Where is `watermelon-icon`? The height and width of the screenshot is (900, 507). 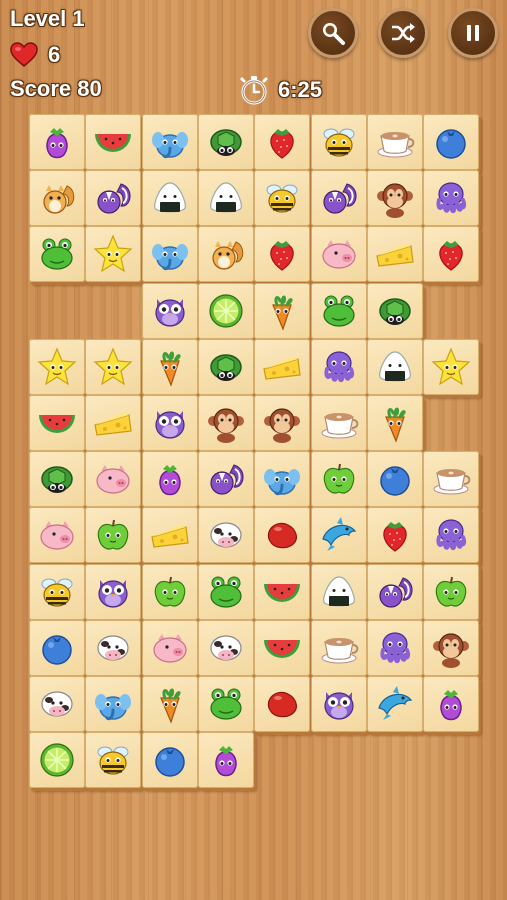
watermelon-icon is located at coordinates (57, 424).